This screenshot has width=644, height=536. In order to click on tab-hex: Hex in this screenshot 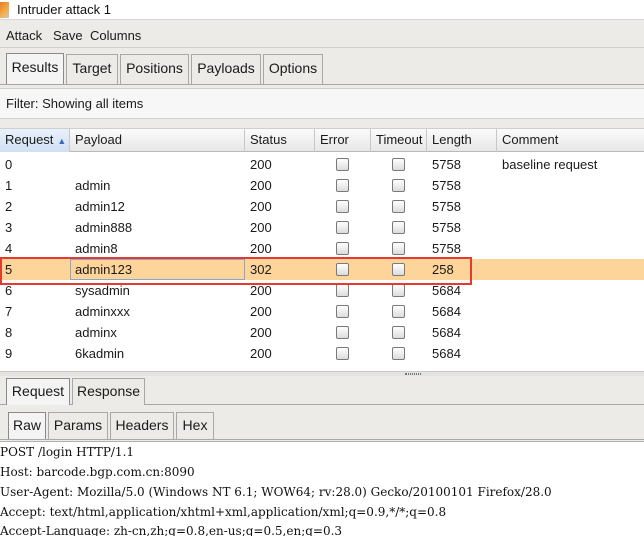, I will do `click(195, 425)`.